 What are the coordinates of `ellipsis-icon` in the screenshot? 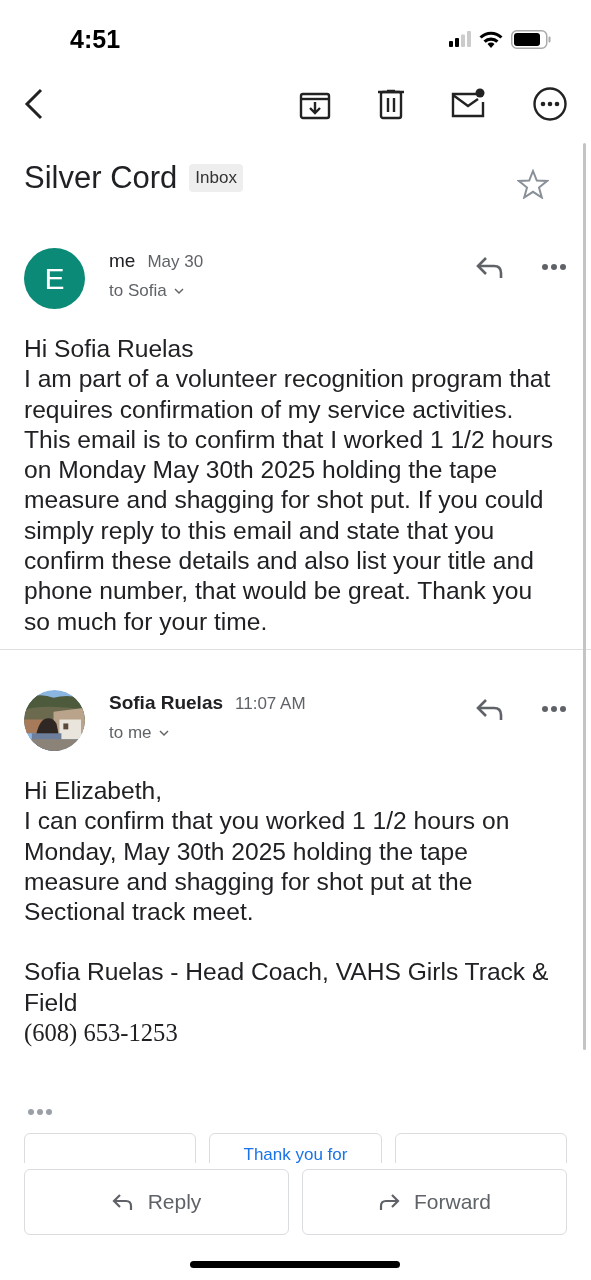 It's located at (41, 1112).